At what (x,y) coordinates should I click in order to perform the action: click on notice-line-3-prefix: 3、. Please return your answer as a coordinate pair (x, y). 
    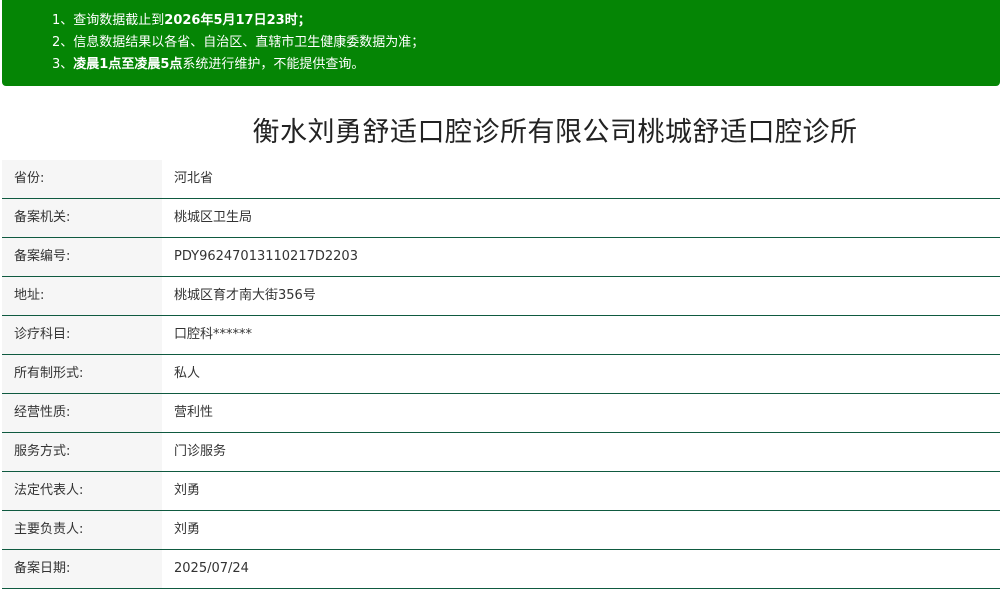
    Looking at the image, I should click on (63, 64).